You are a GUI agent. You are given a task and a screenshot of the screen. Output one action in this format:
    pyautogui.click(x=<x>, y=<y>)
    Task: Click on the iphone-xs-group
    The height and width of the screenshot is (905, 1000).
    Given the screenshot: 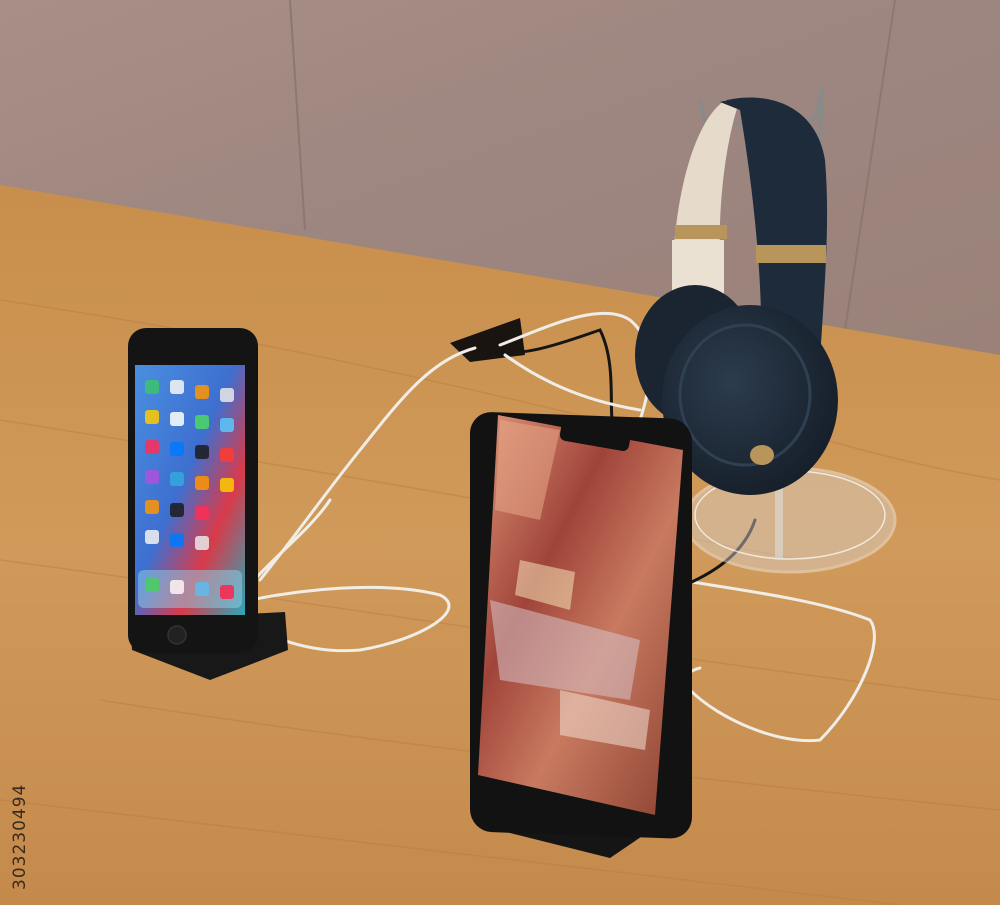 What is the action you would take?
    pyautogui.click(x=581, y=635)
    